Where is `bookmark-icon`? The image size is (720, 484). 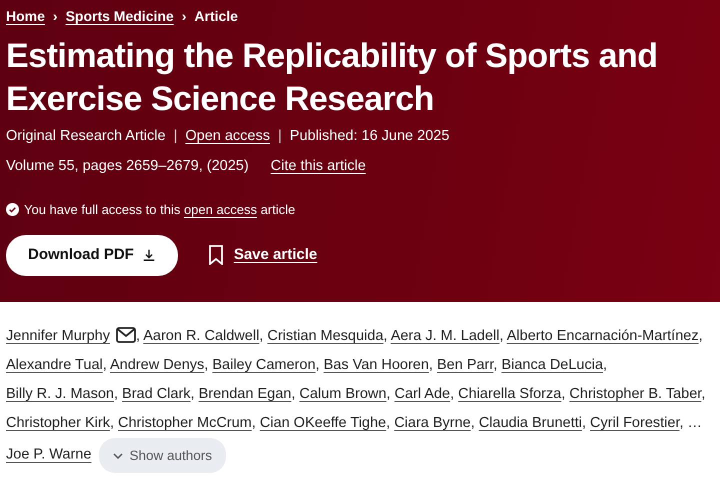 bookmark-icon is located at coordinates (216, 255).